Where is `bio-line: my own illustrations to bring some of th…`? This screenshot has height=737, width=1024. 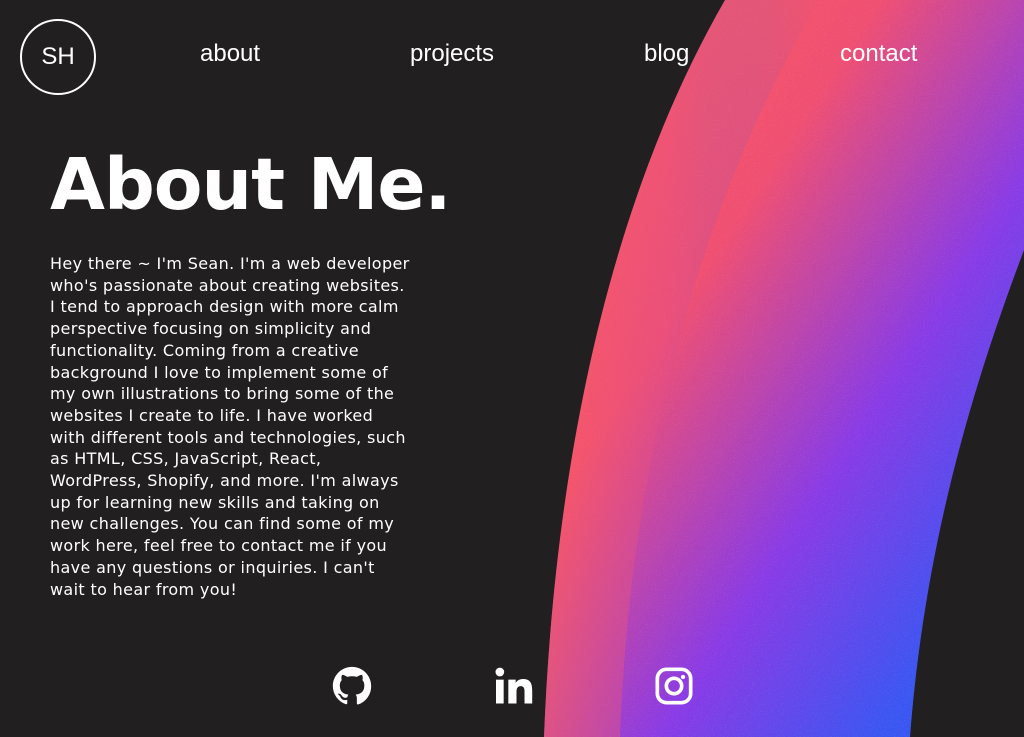
bio-line: my own illustrations to bring some of th… is located at coordinates (222, 394).